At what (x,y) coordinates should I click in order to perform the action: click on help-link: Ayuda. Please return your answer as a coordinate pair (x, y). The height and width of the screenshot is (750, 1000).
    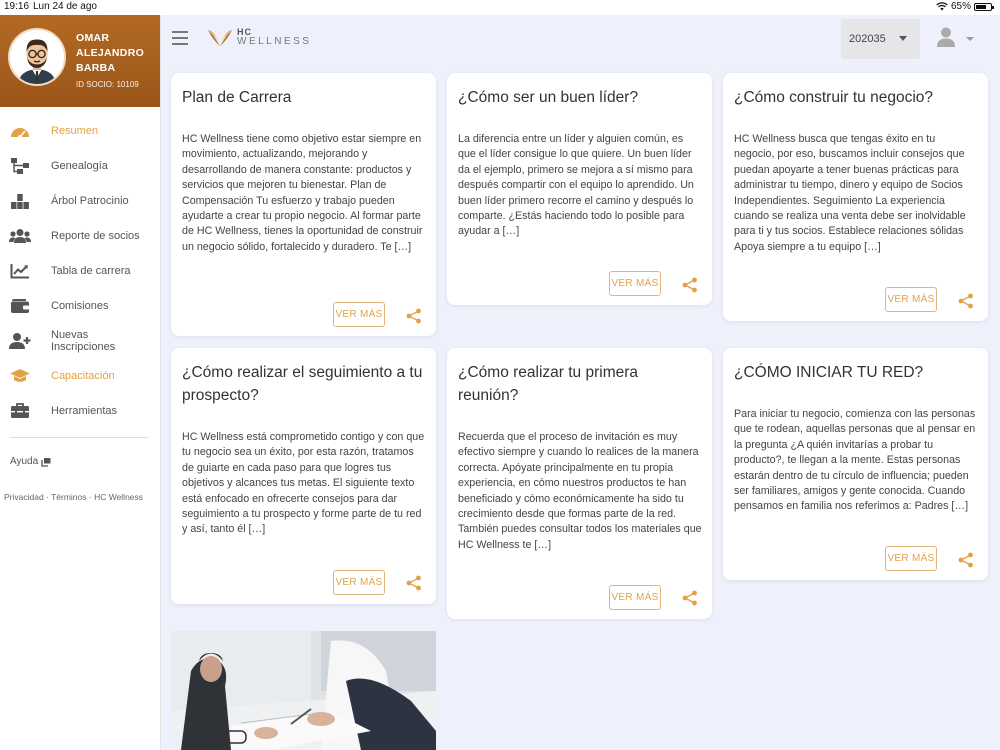
    Looking at the image, I should click on (30, 461).